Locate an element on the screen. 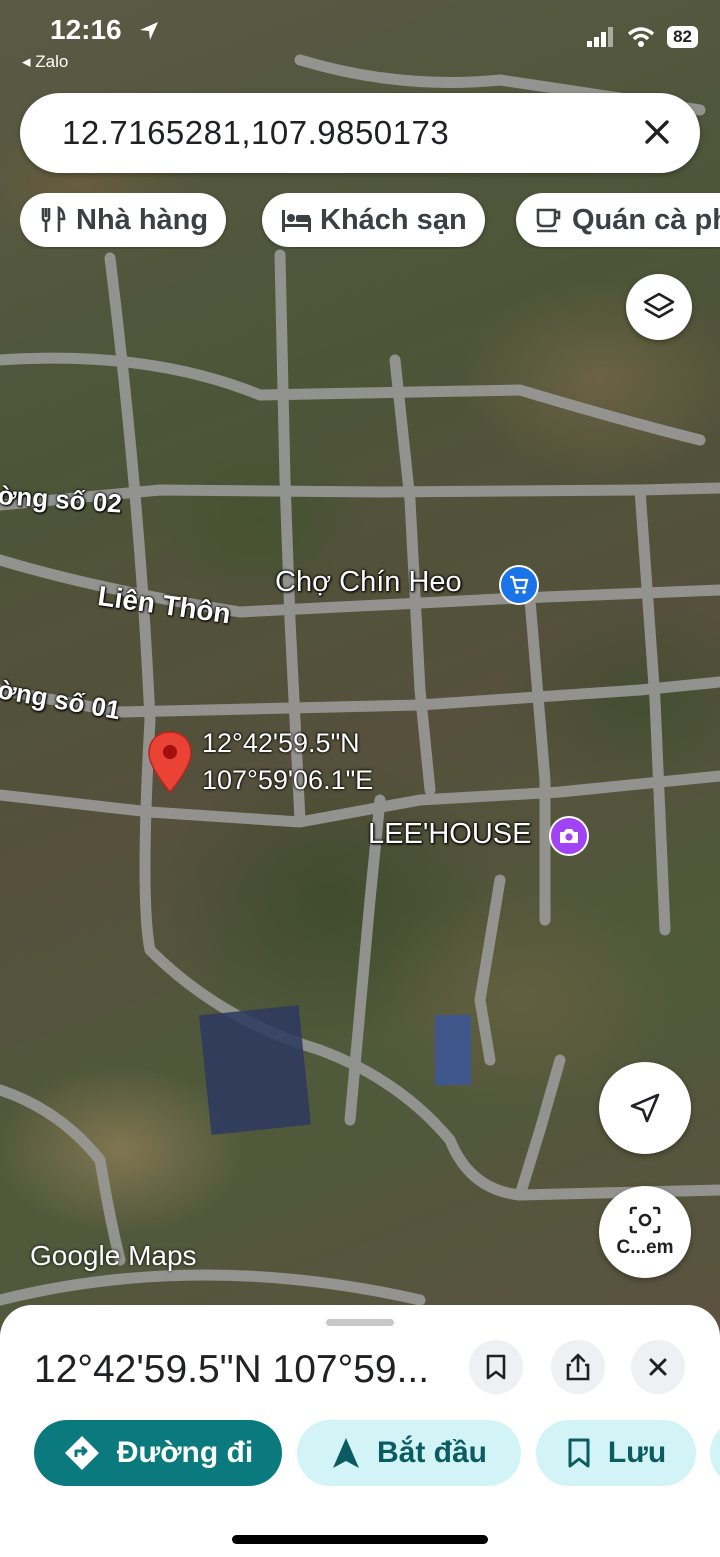 This screenshot has width=720, height=1557. status-bar: 12:16 ◂ Zalo 82 is located at coordinates (360, 40).